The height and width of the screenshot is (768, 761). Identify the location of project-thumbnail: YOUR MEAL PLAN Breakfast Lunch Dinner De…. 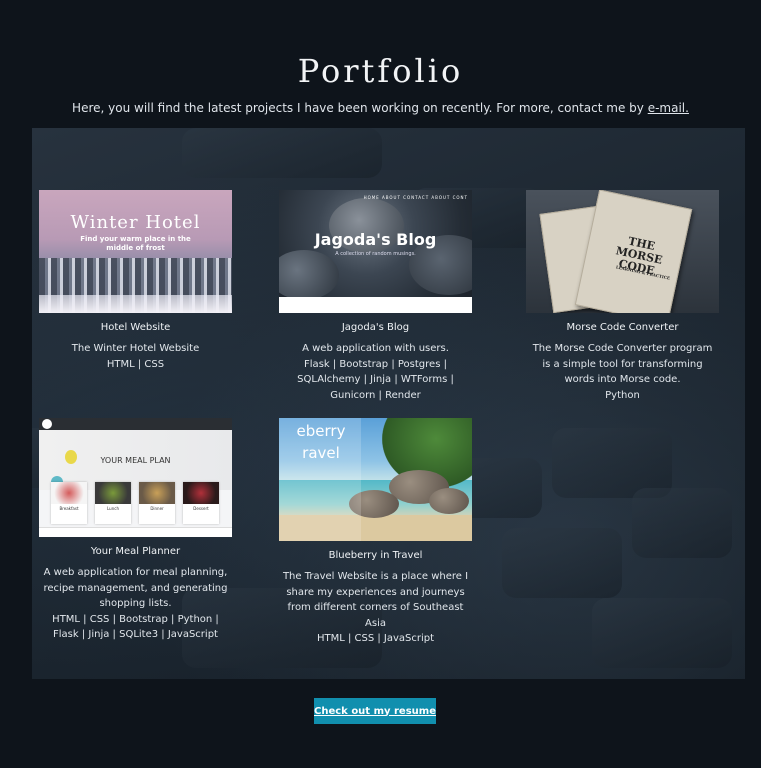
(135, 477).